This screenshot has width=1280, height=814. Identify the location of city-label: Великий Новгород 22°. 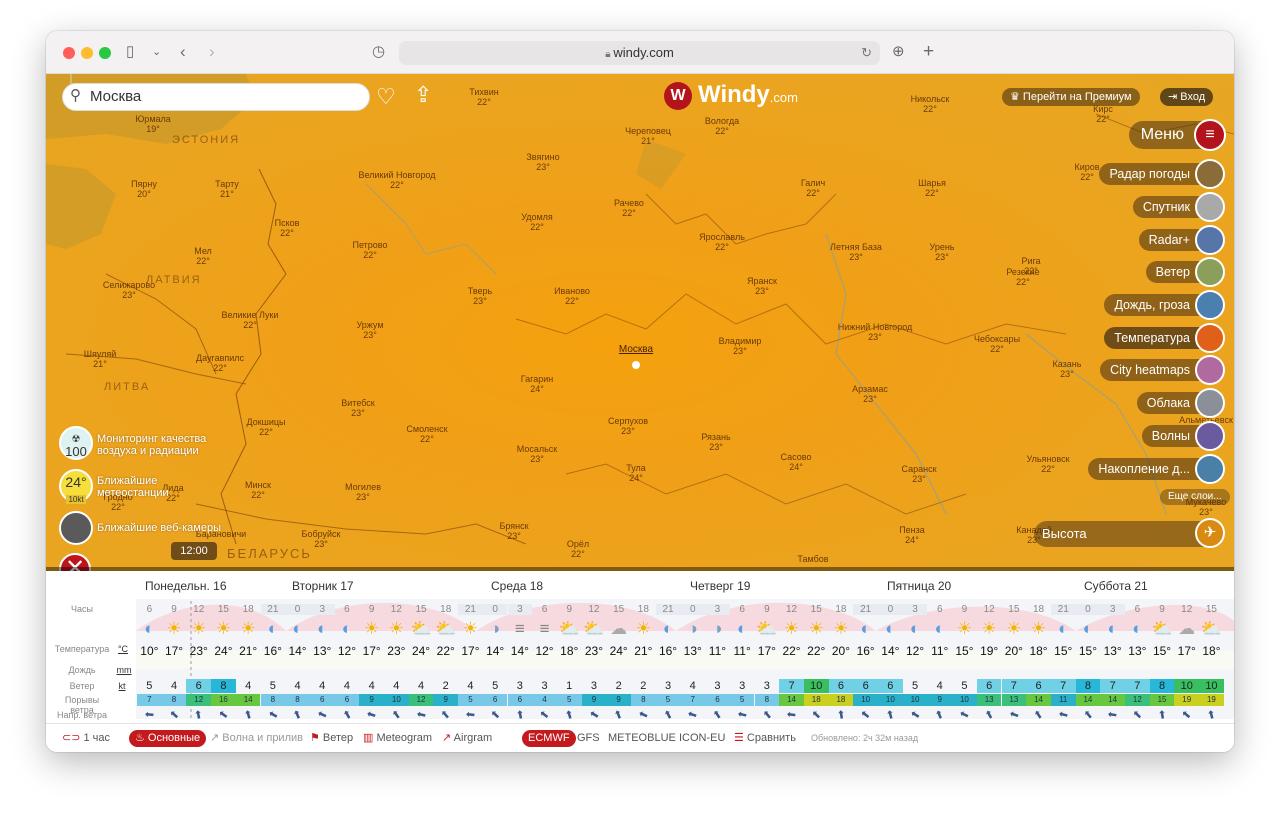
(397, 180).